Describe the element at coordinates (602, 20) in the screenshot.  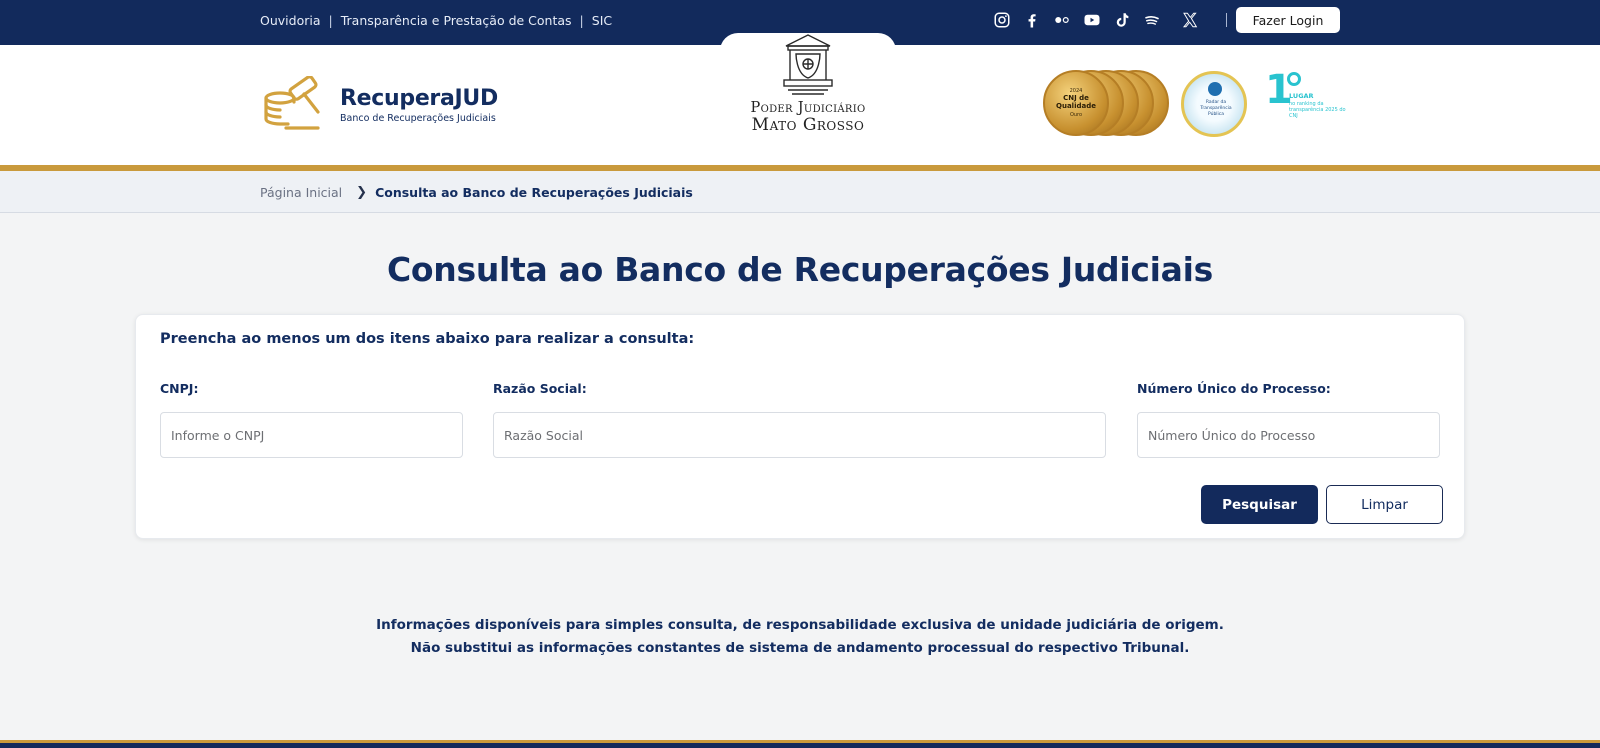
I see `link-sic: SIC` at that location.